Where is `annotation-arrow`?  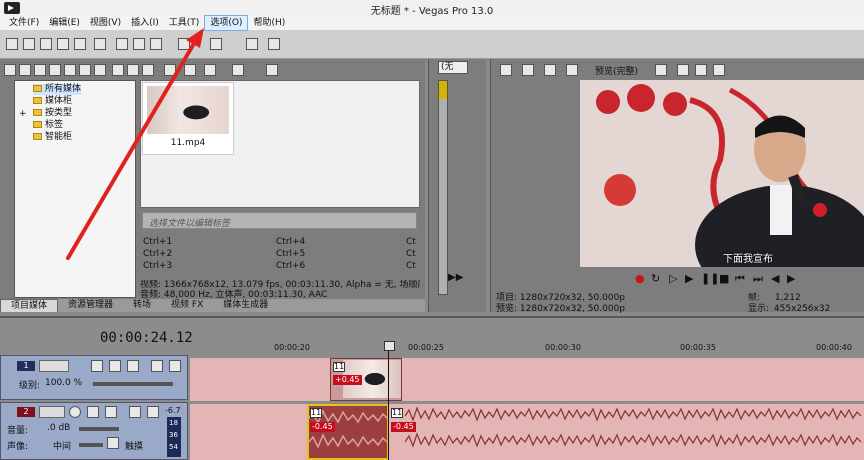 annotation-arrow is located at coordinates (135, 144).